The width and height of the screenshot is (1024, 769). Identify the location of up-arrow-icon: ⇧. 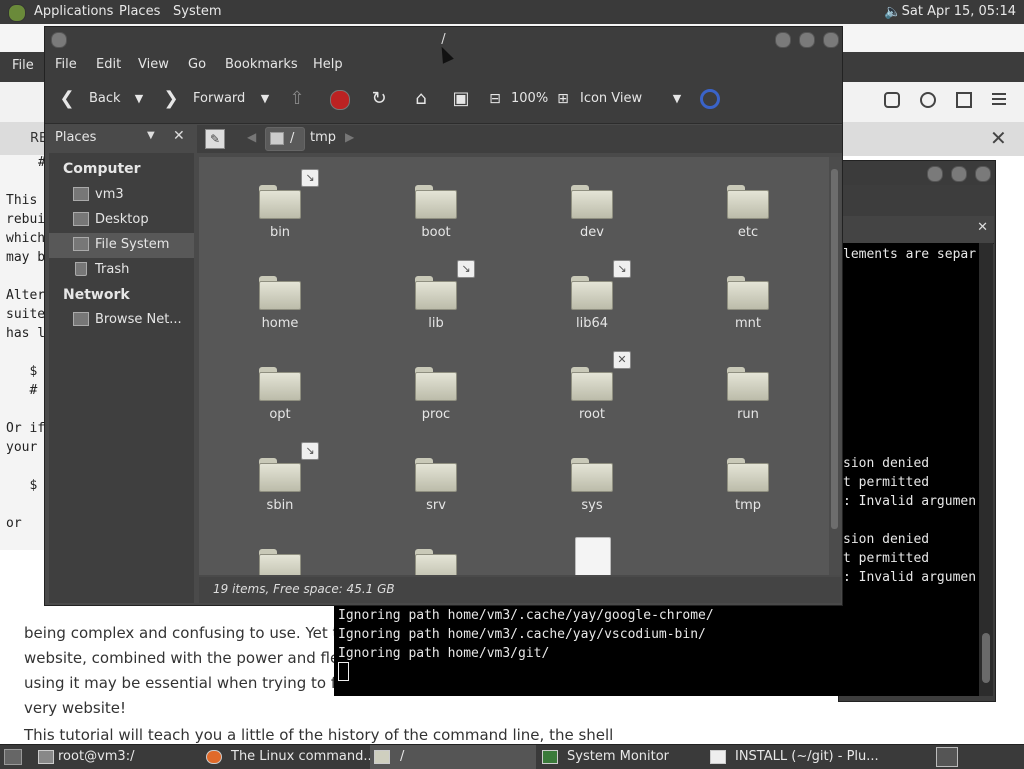
(297, 99).